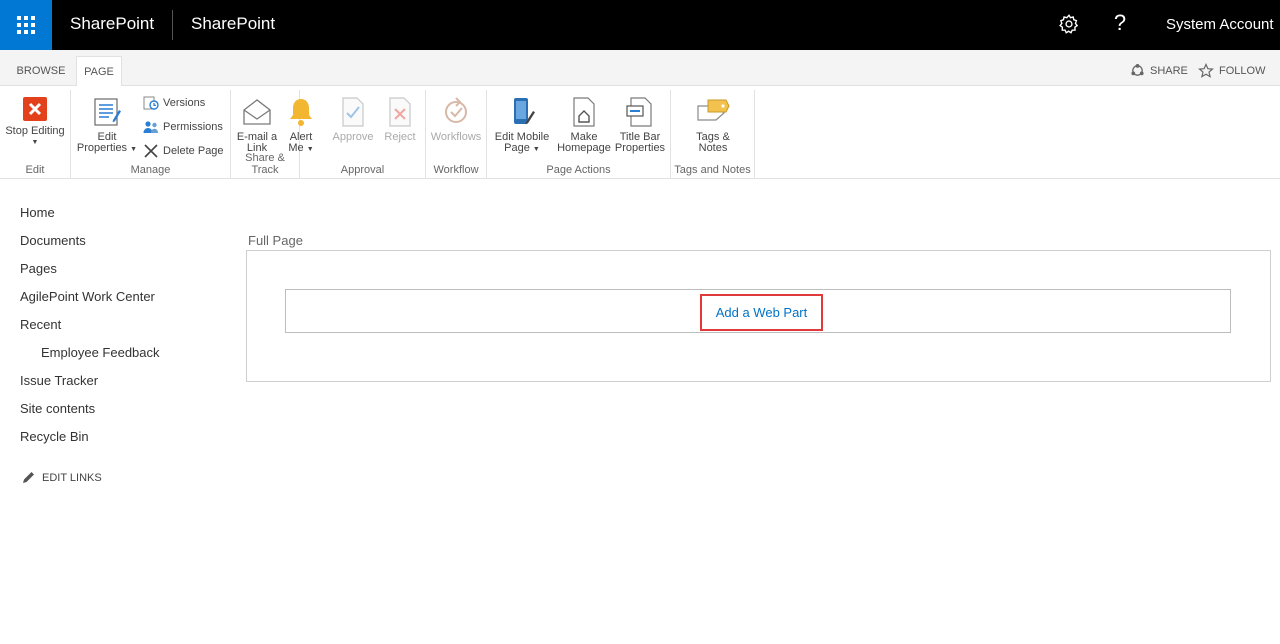 This screenshot has width=1280, height=644. What do you see at coordinates (456, 110) in the screenshot?
I see `workflows-icon` at bounding box center [456, 110].